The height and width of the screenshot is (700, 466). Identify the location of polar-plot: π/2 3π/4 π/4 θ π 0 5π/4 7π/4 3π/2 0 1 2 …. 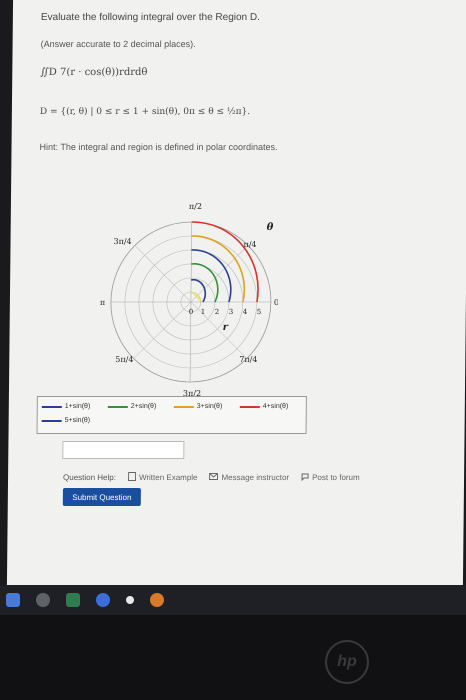
(189, 300).